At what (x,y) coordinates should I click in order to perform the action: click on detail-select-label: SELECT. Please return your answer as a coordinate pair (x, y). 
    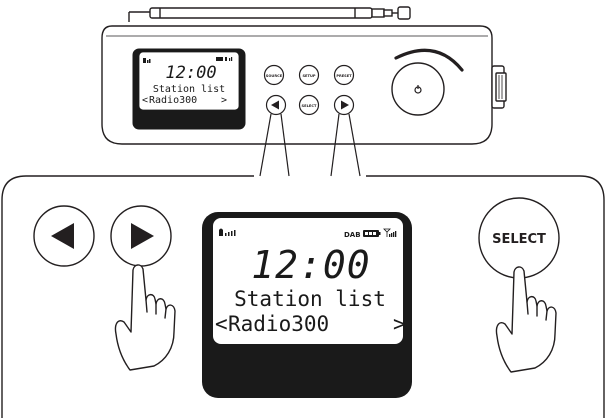
    Looking at the image, I should click on (519, 239).